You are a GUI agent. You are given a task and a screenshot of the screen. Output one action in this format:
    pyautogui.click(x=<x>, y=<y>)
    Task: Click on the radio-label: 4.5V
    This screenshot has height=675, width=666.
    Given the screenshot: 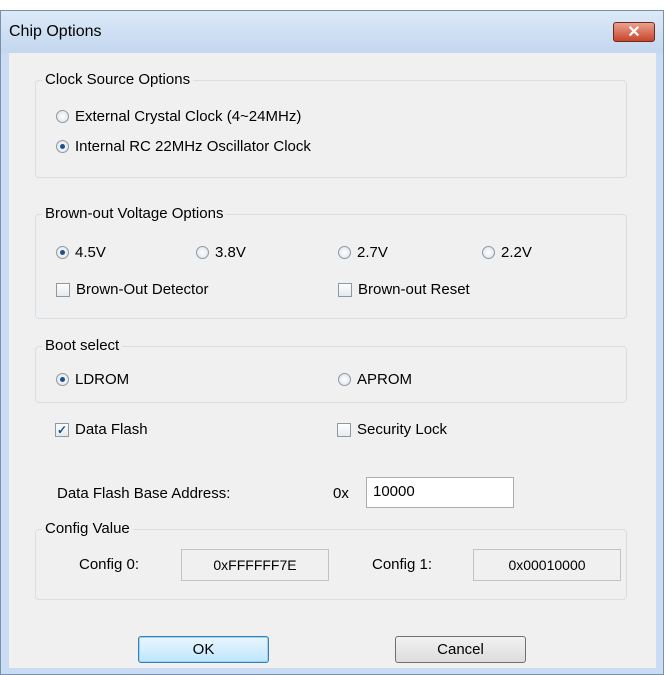 What is the action you would take?
    pyautogui.click(x=90, y=252)
    